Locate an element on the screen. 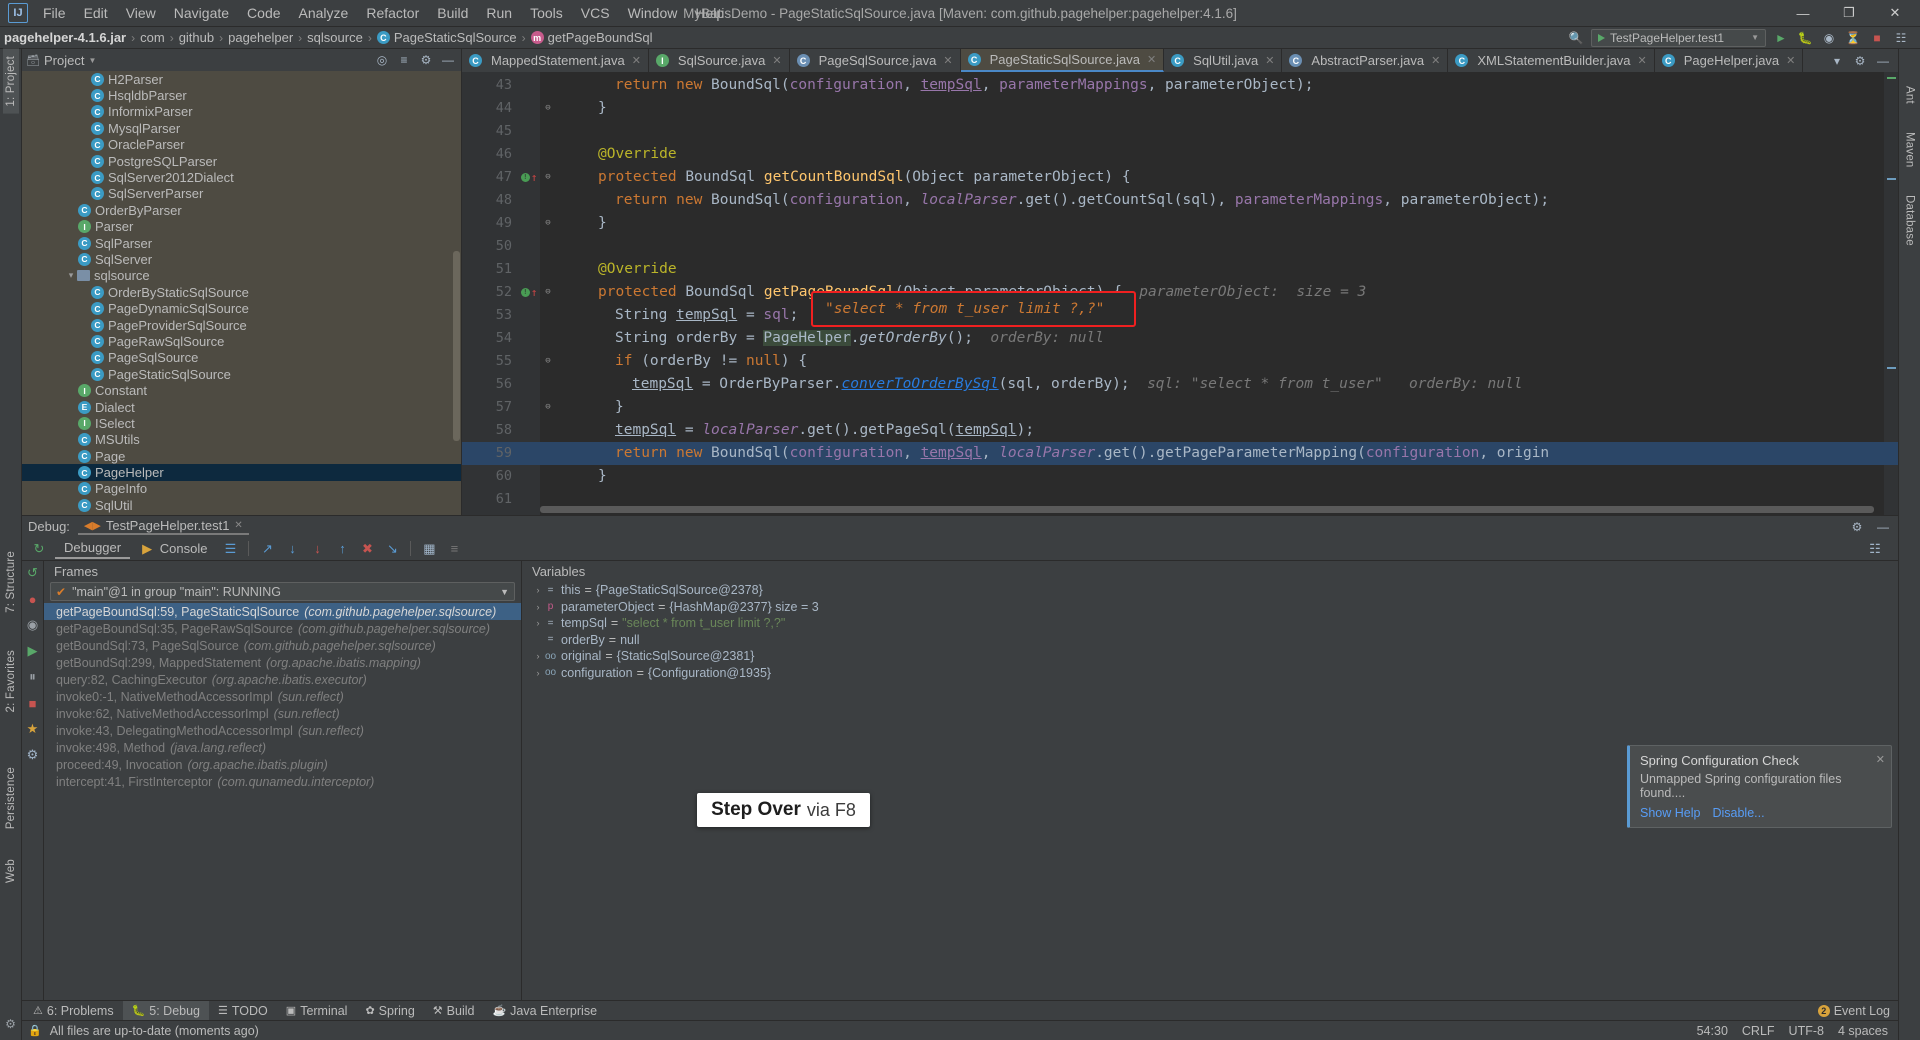 Image resolution: width=1920 pixels, height=1040 pixels. mute-breakpoints-icon: ◉ is located at coordinates (33, 625).